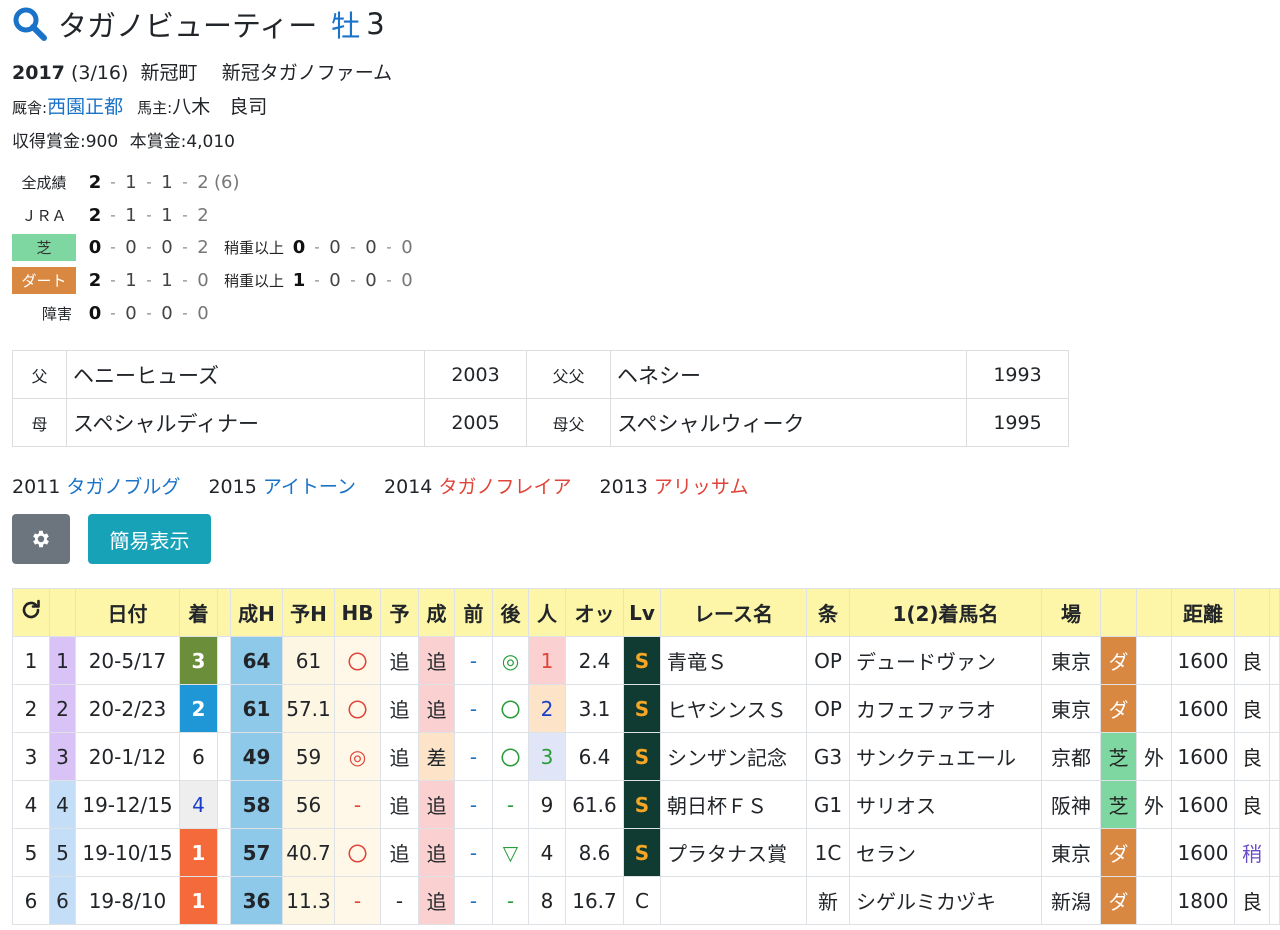 The width and height of the screenshot is (1280, 930). What do you see at coordinates (203, 182) in the screenshot?
I see `record-other: 2` at bounding box center [203, 182].